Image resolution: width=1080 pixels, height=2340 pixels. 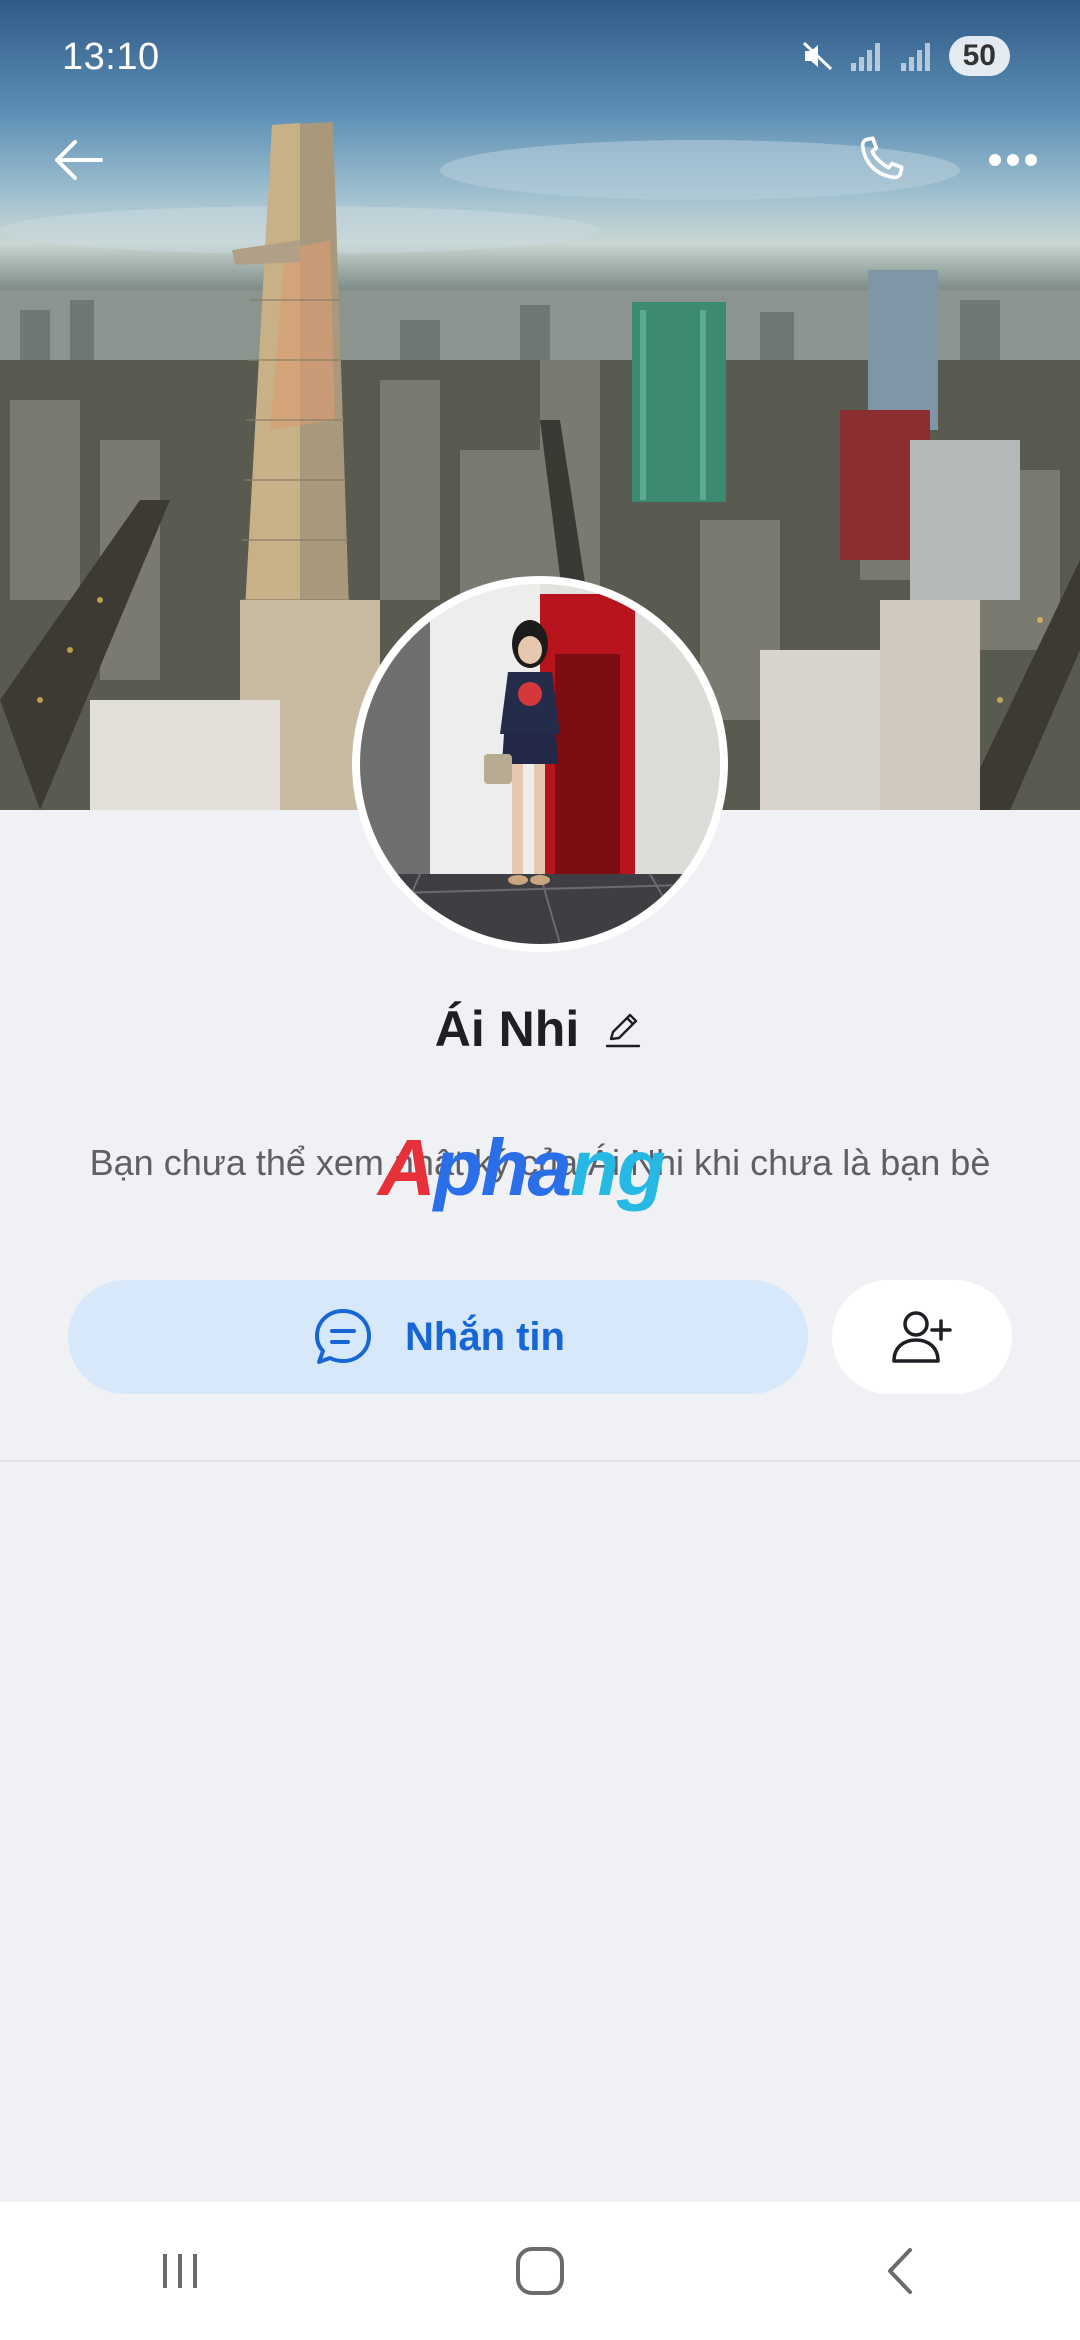 What do you see at coordinates (817, 56) in the screenshot?
I see `mute-icon` at bounding box center [817, 56].